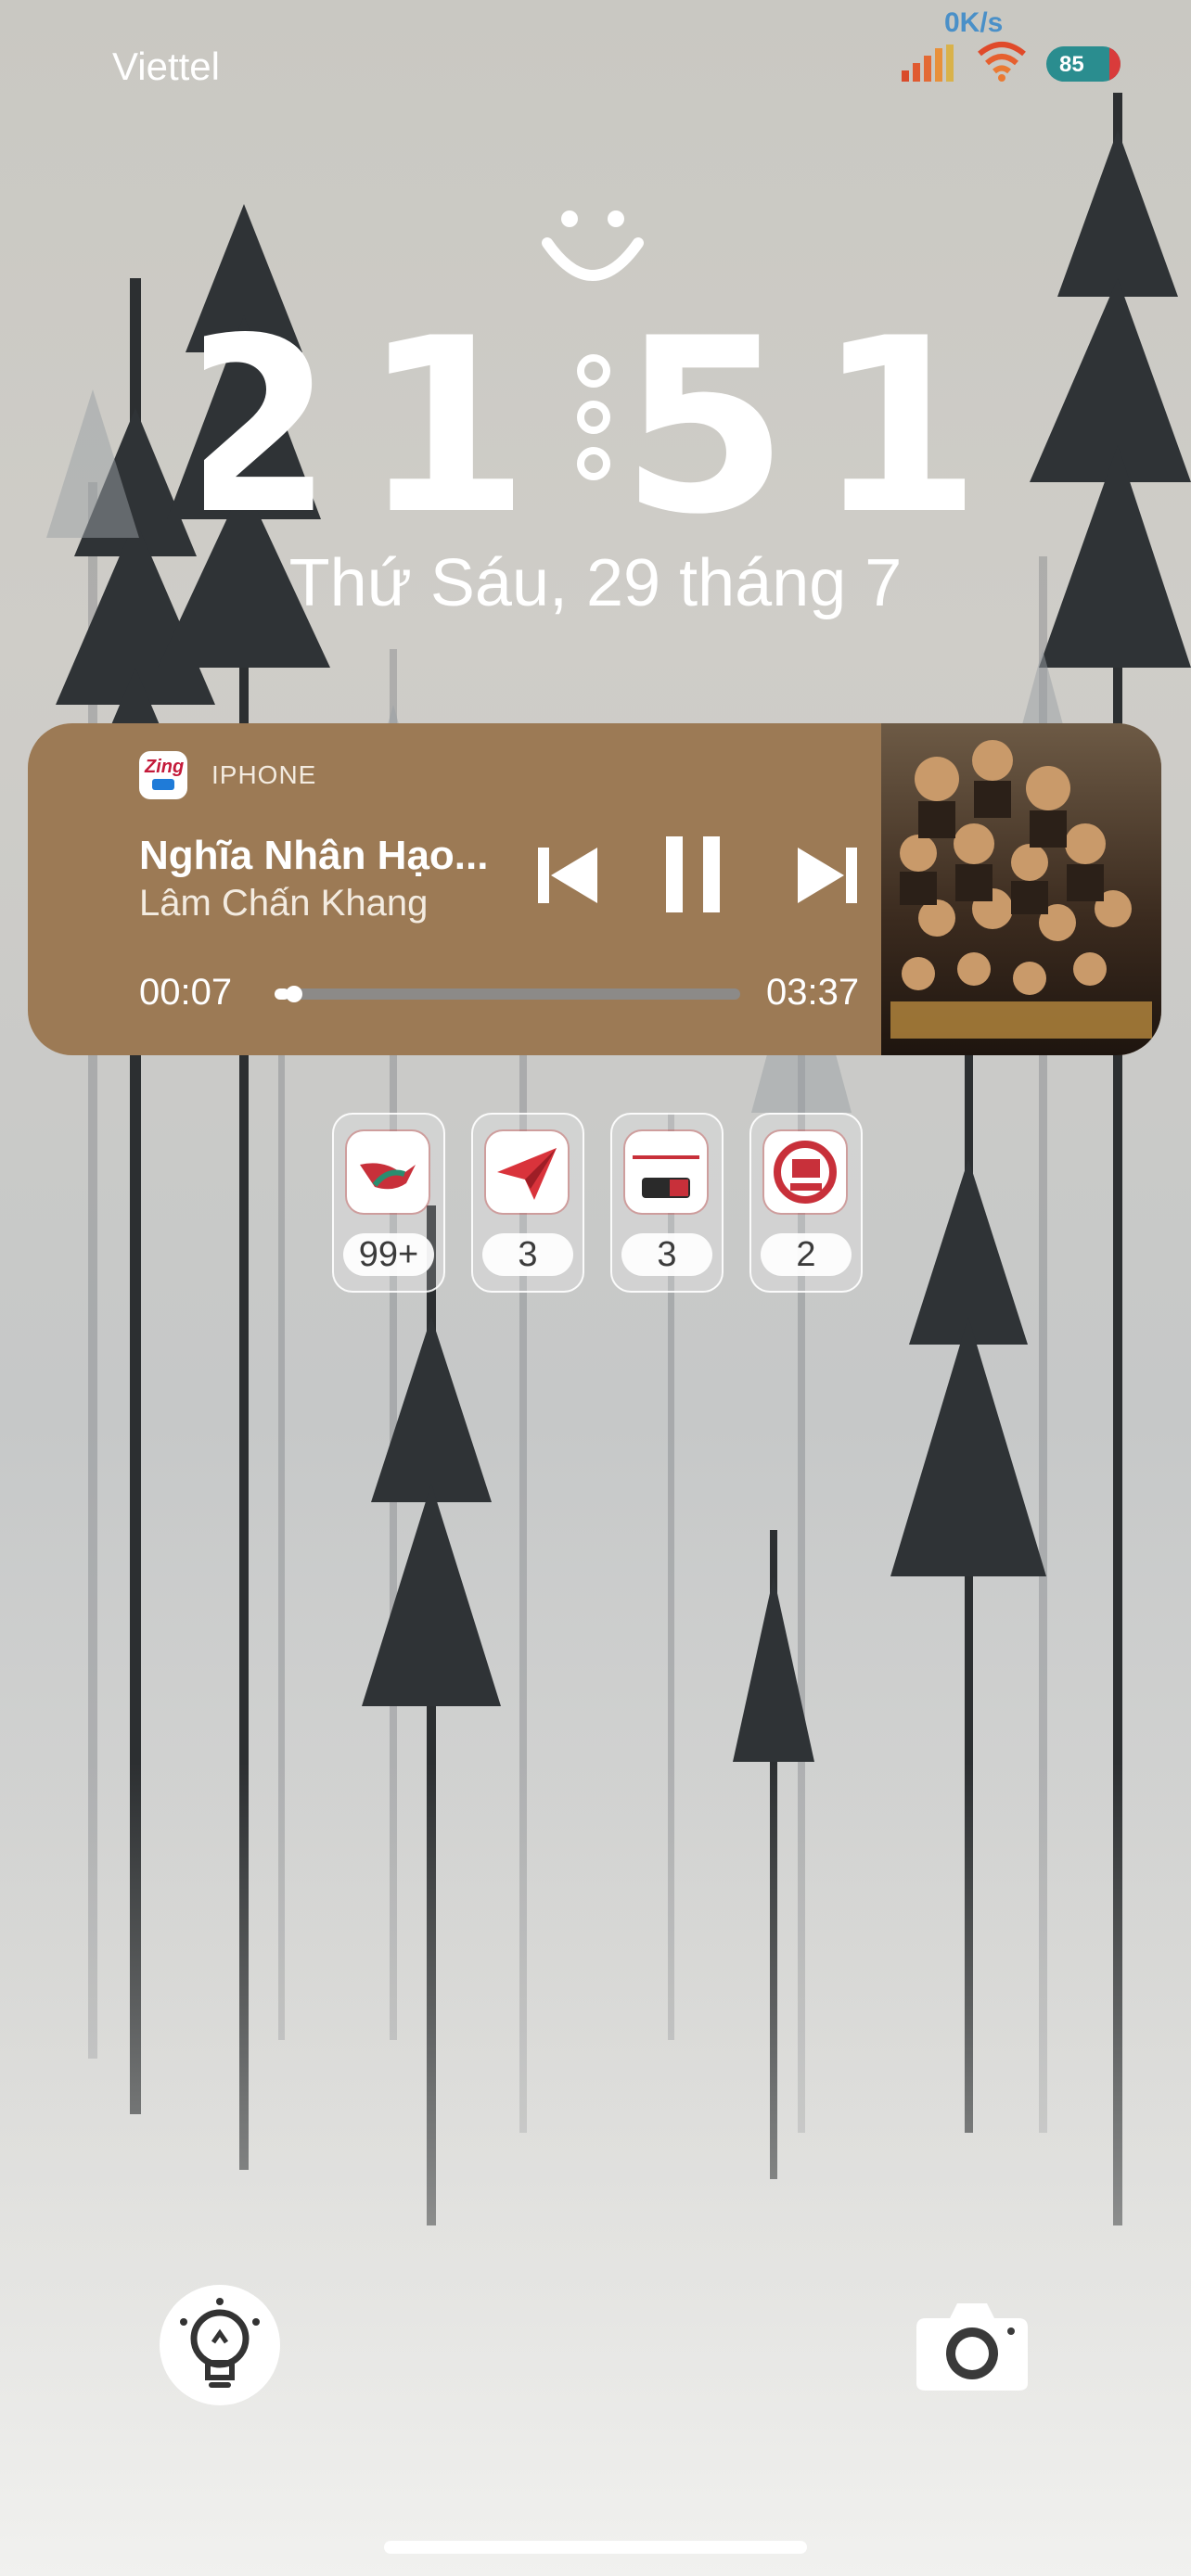  I want to click on carrier-name: Viettel, so click(166, 66).